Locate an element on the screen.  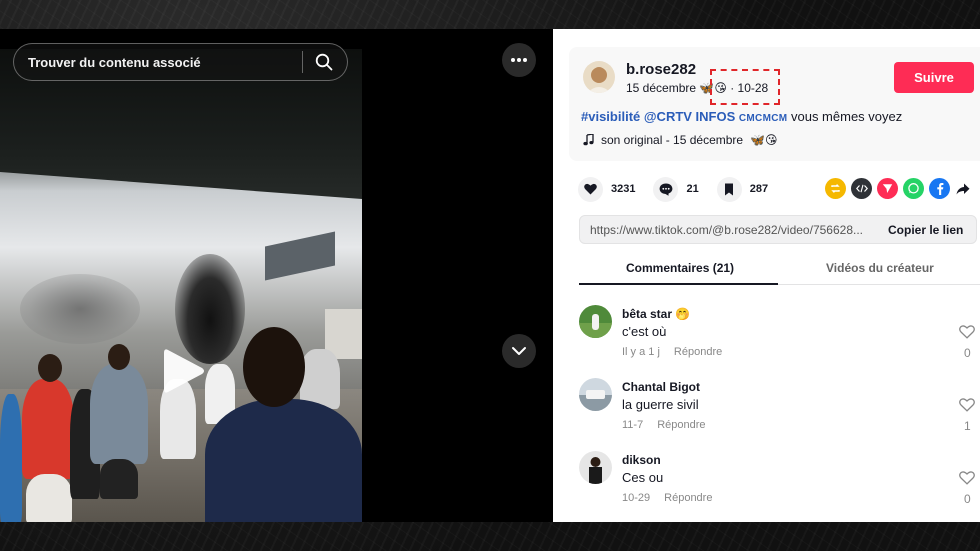
comment-text: Ces ou is located at coordinates (643, 477).